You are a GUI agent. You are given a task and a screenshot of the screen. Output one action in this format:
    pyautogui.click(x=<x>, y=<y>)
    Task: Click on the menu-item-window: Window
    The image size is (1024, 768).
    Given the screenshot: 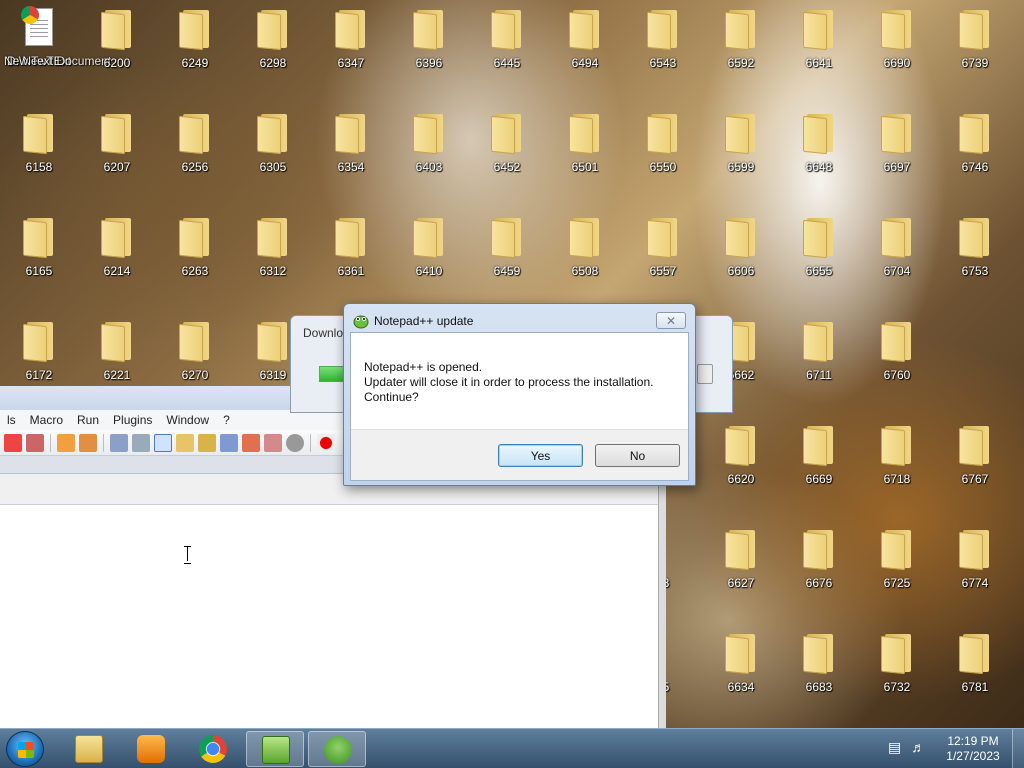 What is the action you would take?
    pyautogui.click(x=187, y=420)
    